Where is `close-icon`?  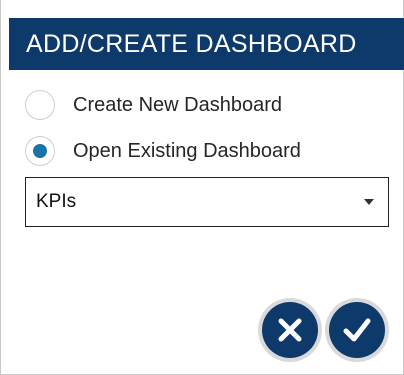 close-icon is located at coordinates (290, 330).